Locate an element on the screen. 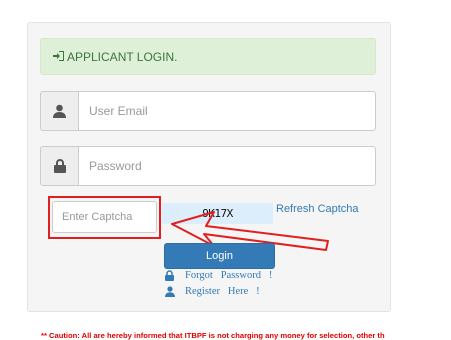 The width and height of the screenshot is (451, 340). refresh-captcha-link: Refresh Captcha is located at coordinates (317, 209).